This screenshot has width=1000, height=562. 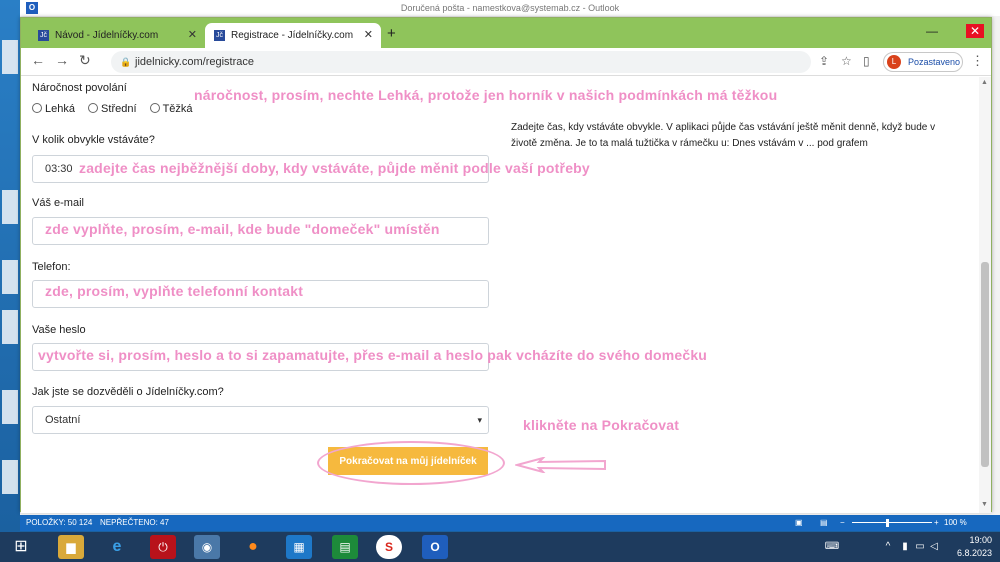 What do you see at coordinates (866, 61) in the screenshot?
I see `side-panel-icon: ▯` at bounding box center [866, 61].